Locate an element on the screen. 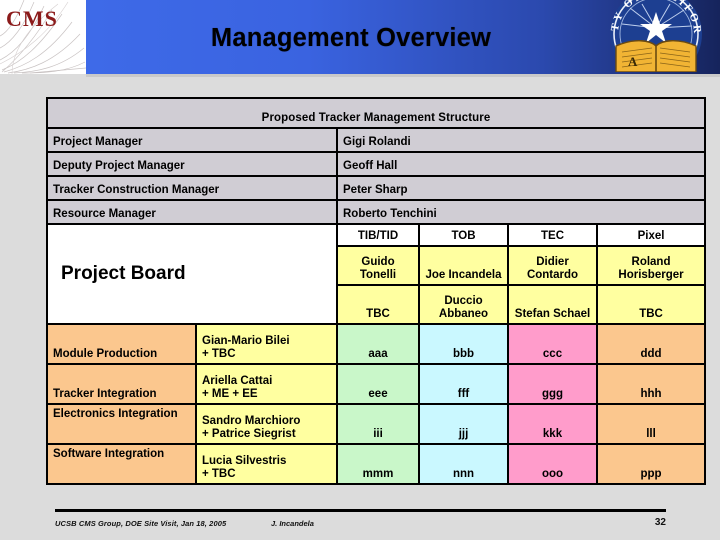 The image size is (720, 540). activity-code: bbb is located at coordinates (463, 344).